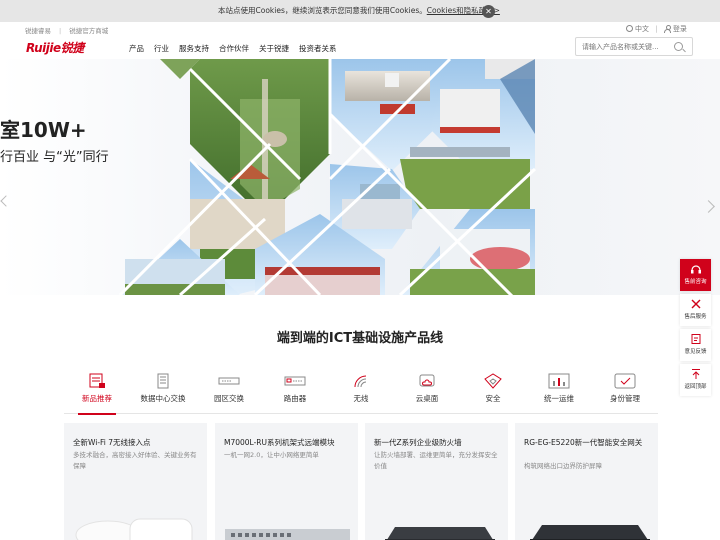 The width and height of the screenshot is (720, 540). Describe the element at coordinates (229, 381) in the screenshot. I see `campus-switch-icon` at that location.